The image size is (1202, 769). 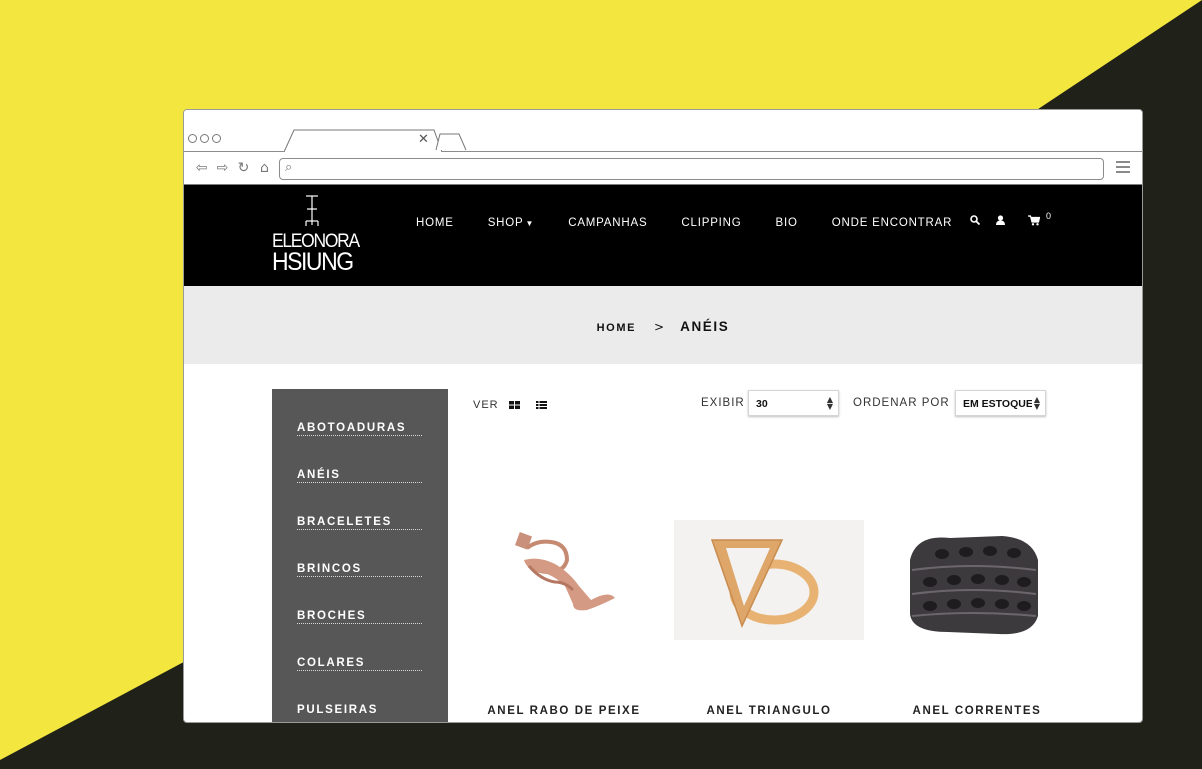 I want to click on breadcrumb-band: HOME > ANÉIS, so click(x=663, y=325).